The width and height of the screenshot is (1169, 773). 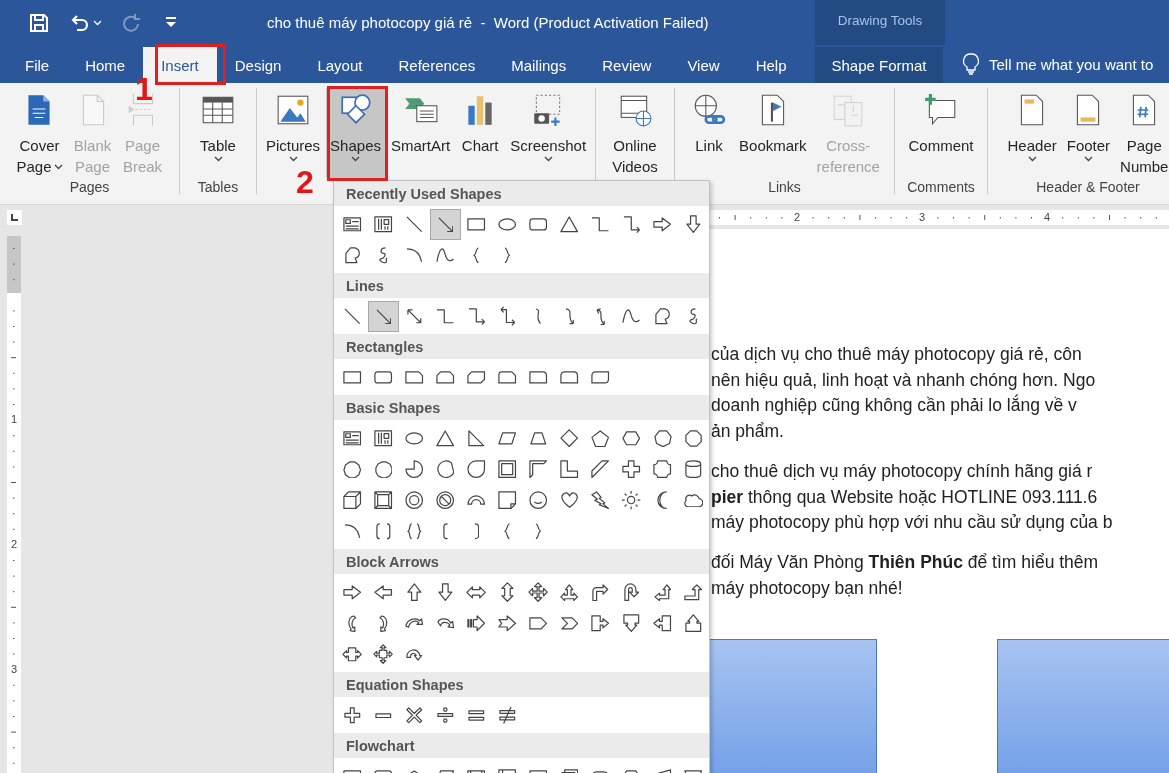 What do you see at coordinates (218, 187) in the screenshot?
I see `group-label: Tables` at bounding box center [218, 187].